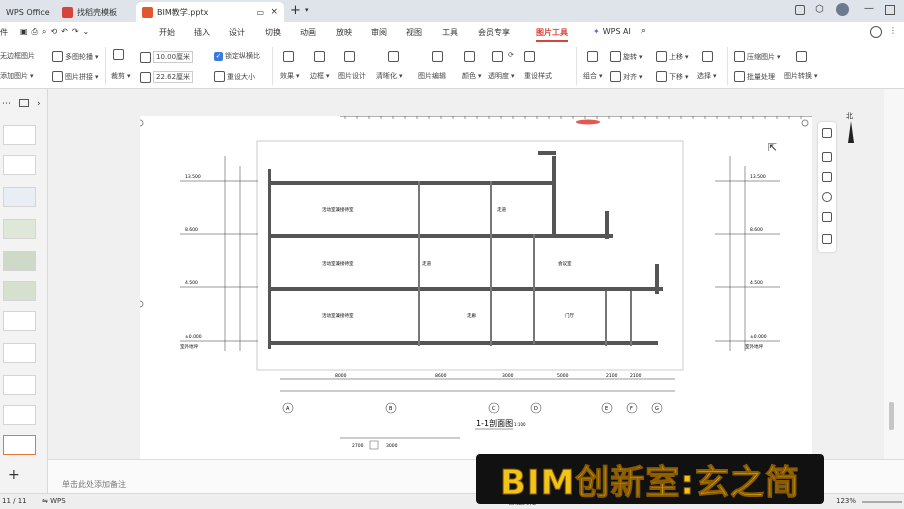  I want to click on rotate-icon: ⟳, so click(511, 55).